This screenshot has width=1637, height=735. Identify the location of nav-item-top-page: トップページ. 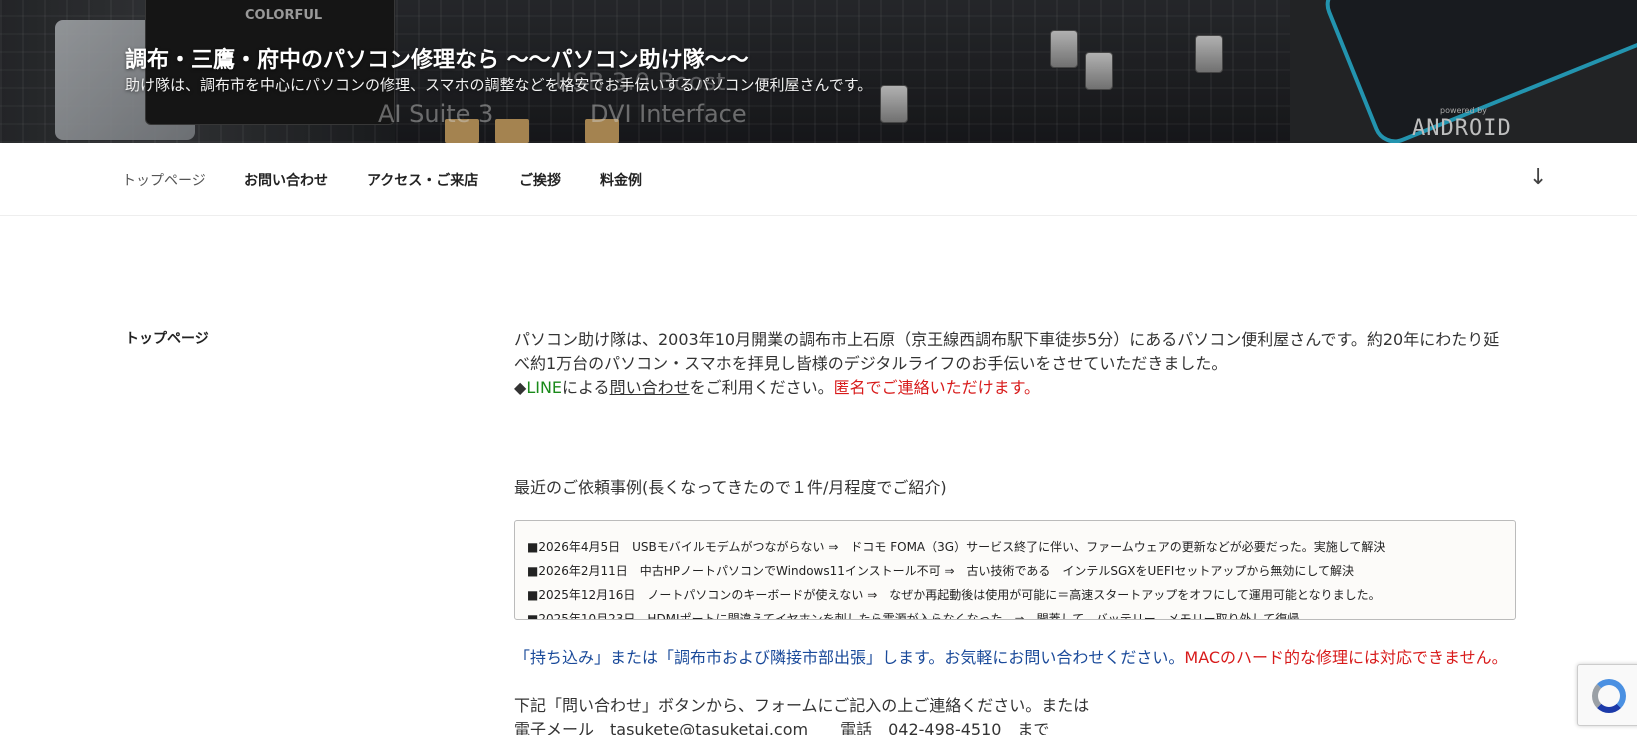
(164, 180).